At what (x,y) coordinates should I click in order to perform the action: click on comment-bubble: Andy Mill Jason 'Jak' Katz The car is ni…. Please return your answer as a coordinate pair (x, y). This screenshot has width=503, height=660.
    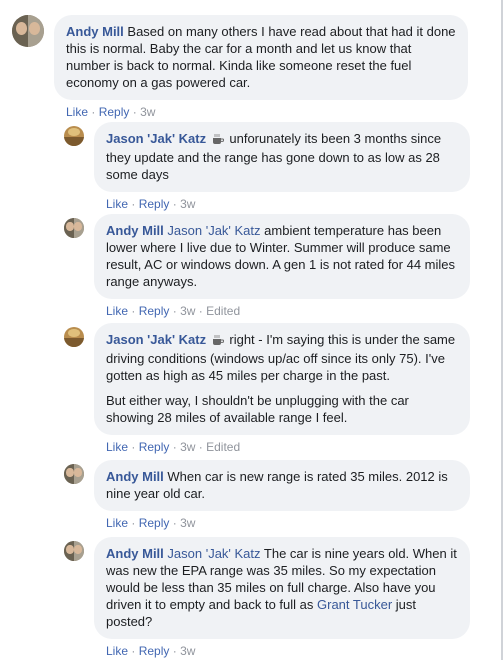
    Looking at the image, I should click on (282, 588).